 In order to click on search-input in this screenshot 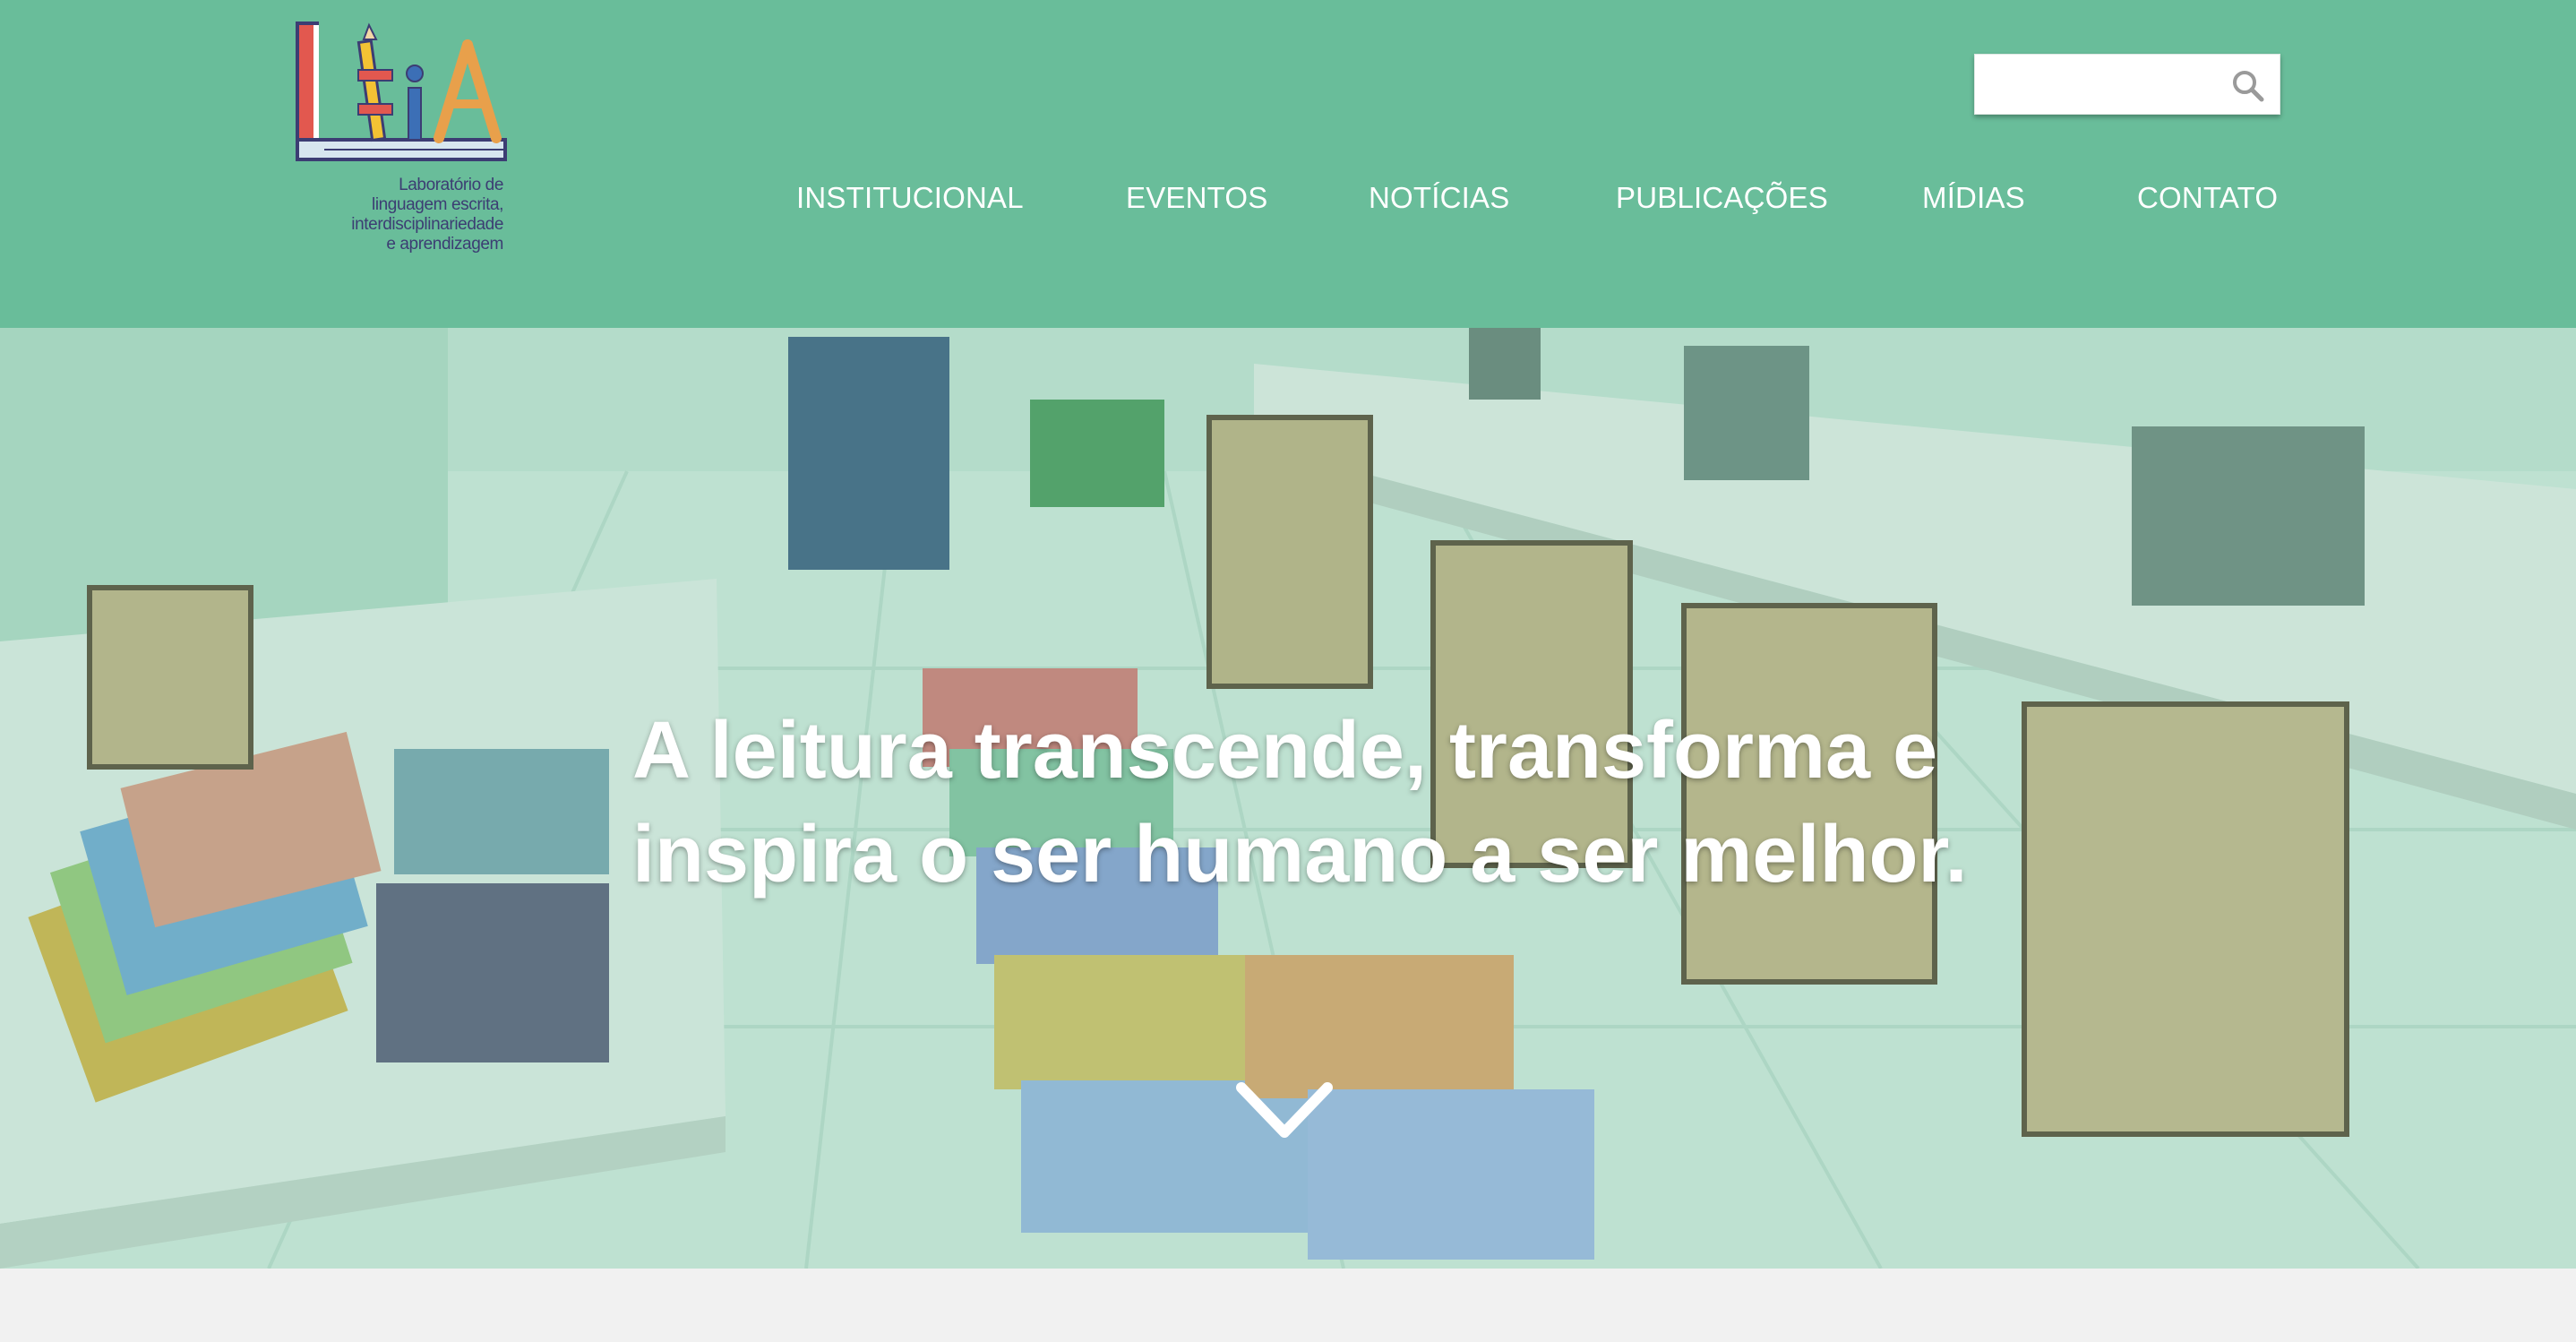, I will do `click(2110, 85)`.